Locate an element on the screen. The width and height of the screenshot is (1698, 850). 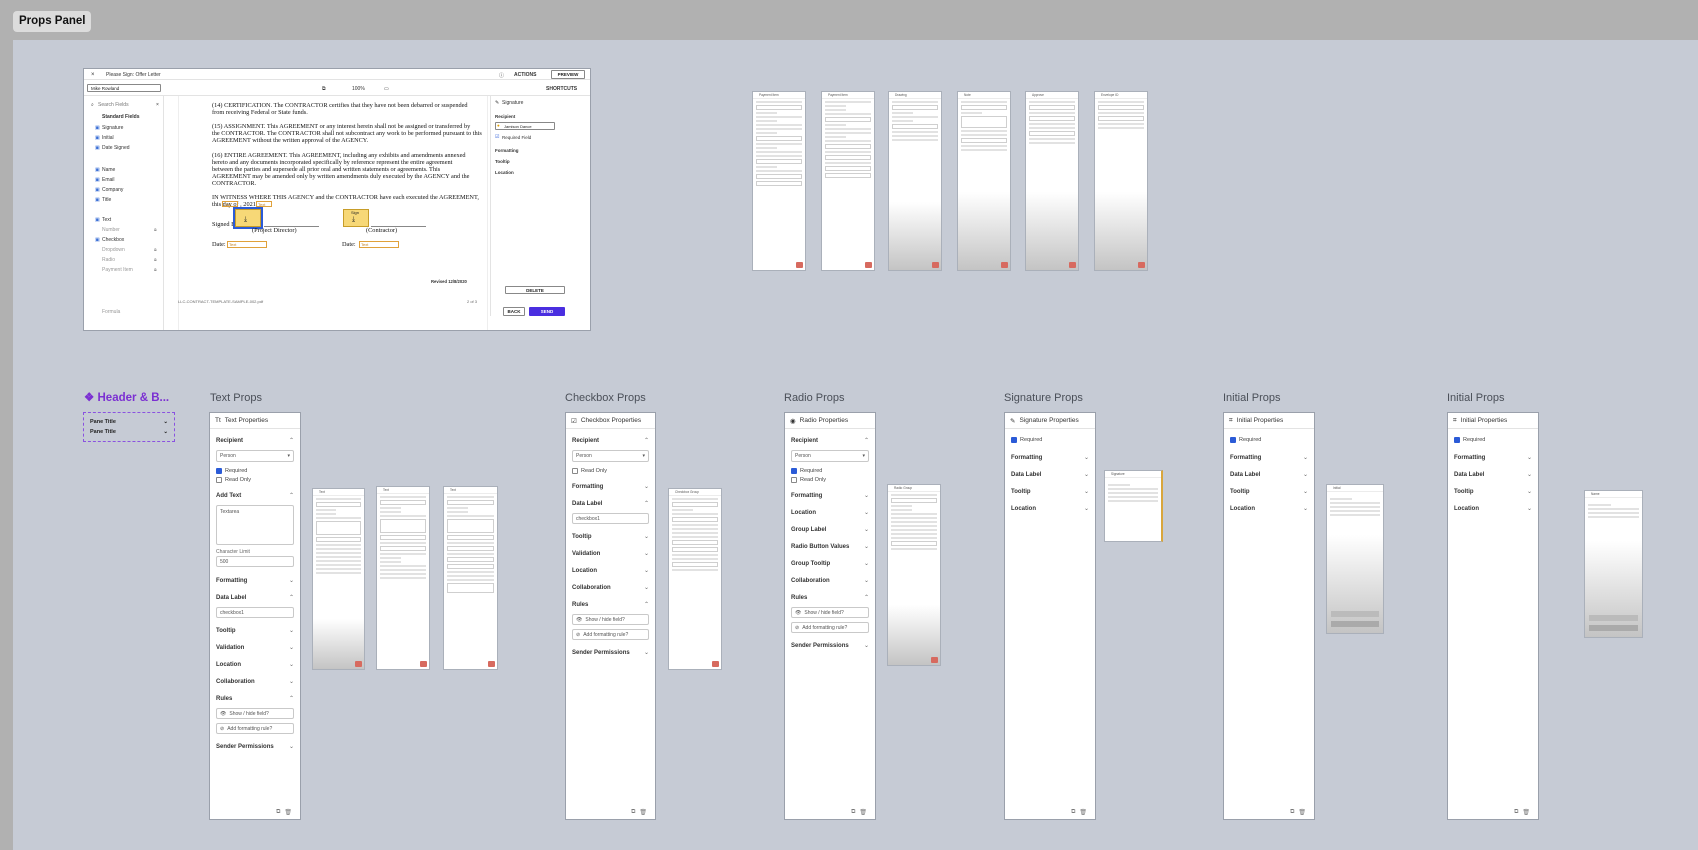
field-dropdown: Dropdown is located at coordinates (113, 250).